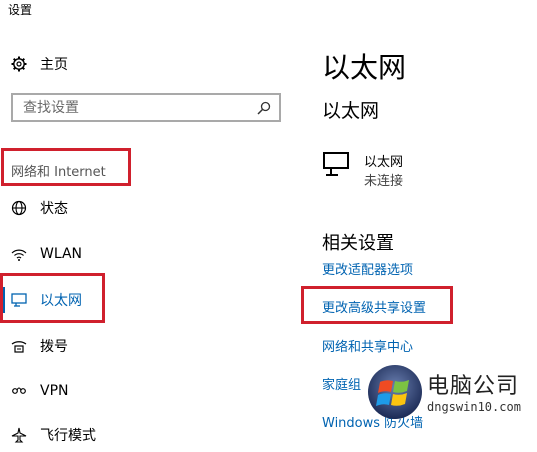 Image resolution: width=537 pixels, height=452 pixels. Describe the element at coordinates (145, 64) in the screenshot. I see `sidebar-item-home: 主页` at that location.